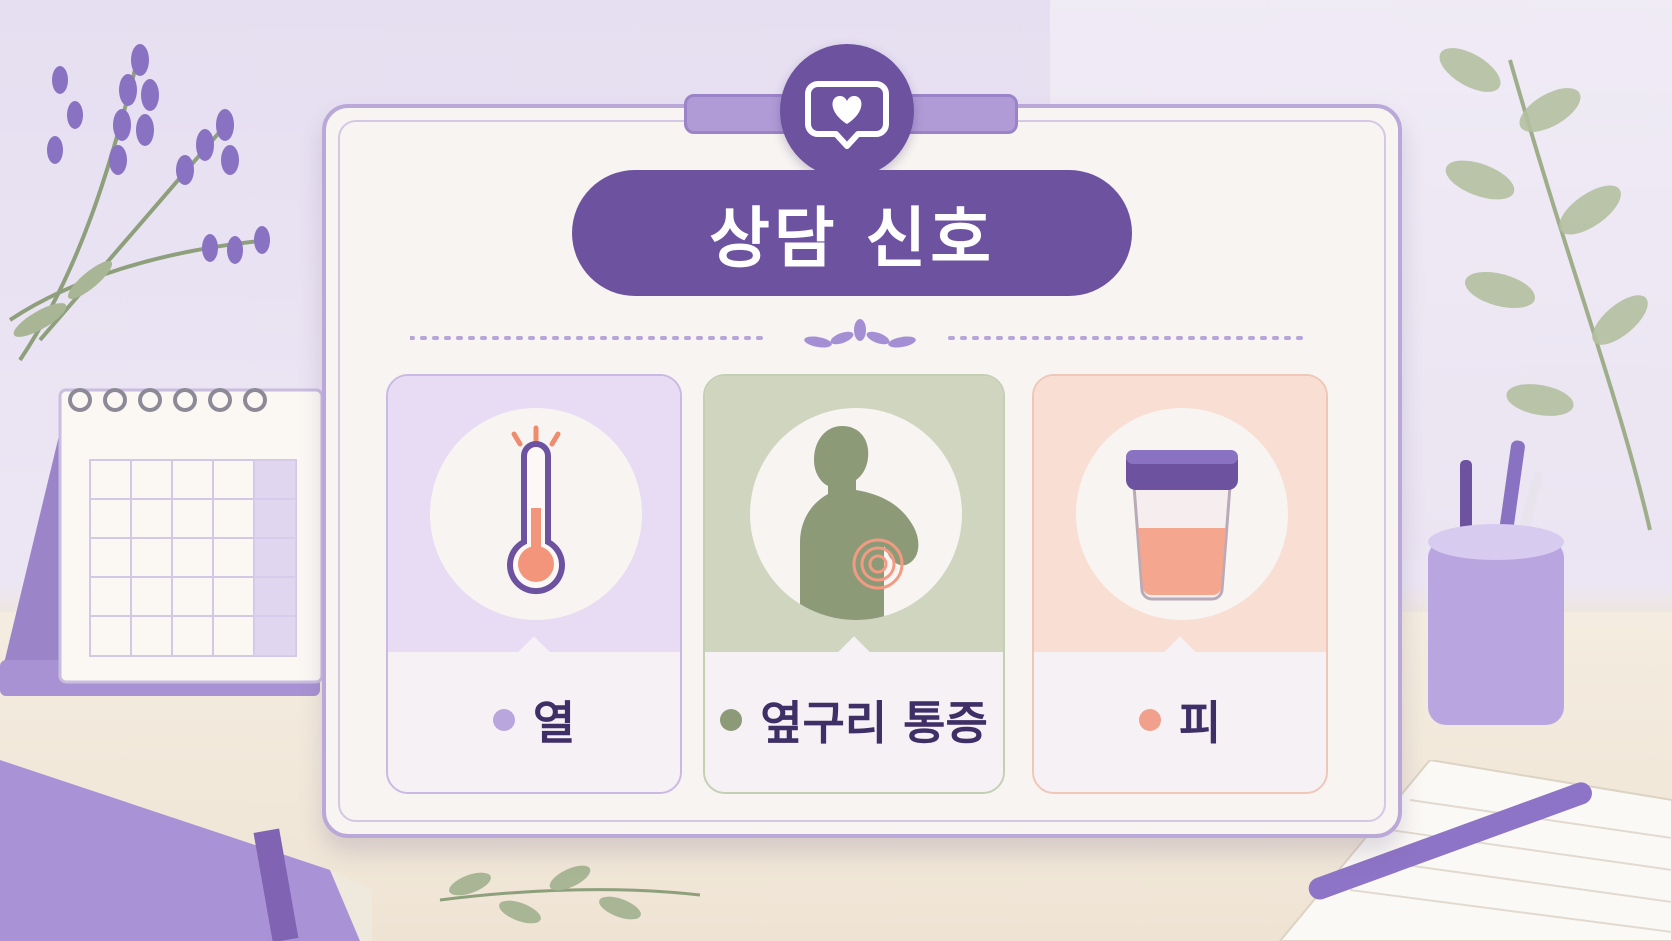  I want to click on signal-label-row: 피, so click(1180, 720).